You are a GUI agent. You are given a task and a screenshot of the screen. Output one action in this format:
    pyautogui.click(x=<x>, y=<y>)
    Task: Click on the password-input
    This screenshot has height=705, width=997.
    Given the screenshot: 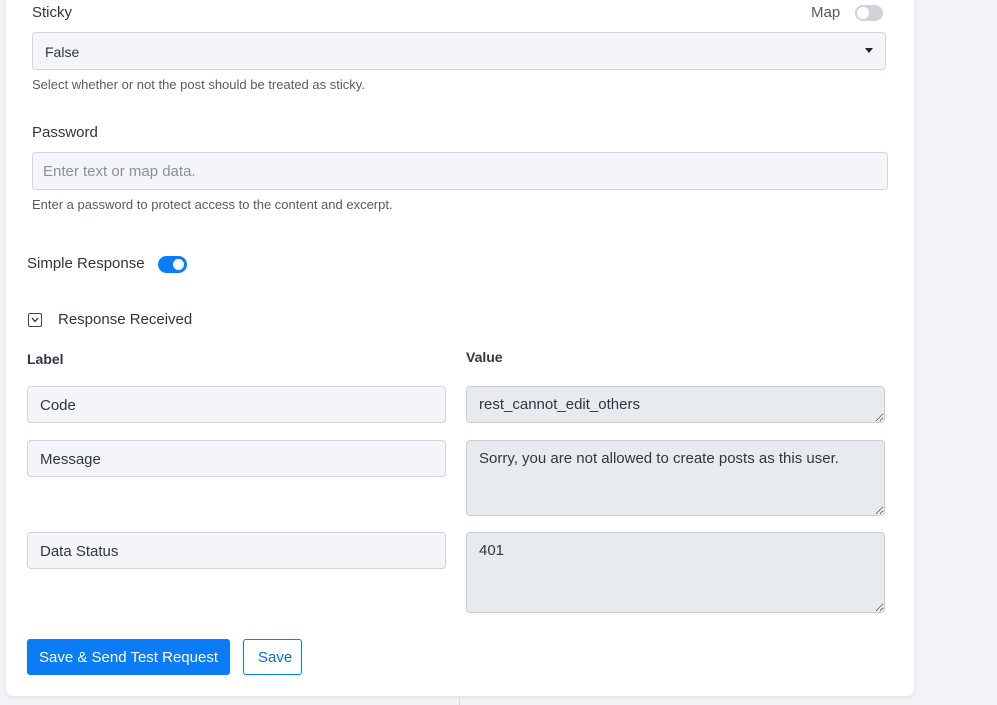 What is the action you would take?
    pyautogui.click(x=460, y=171)
    